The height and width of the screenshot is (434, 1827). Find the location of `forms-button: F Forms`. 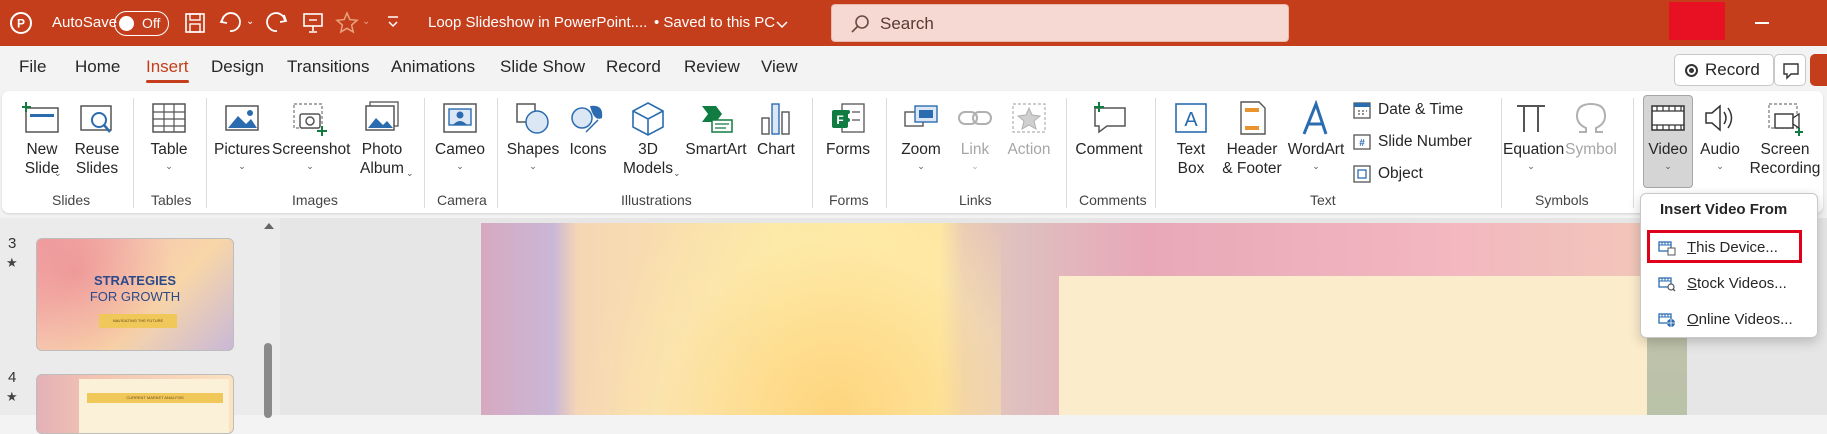

forms-button: F Forms is located at coordinates (848, 129).